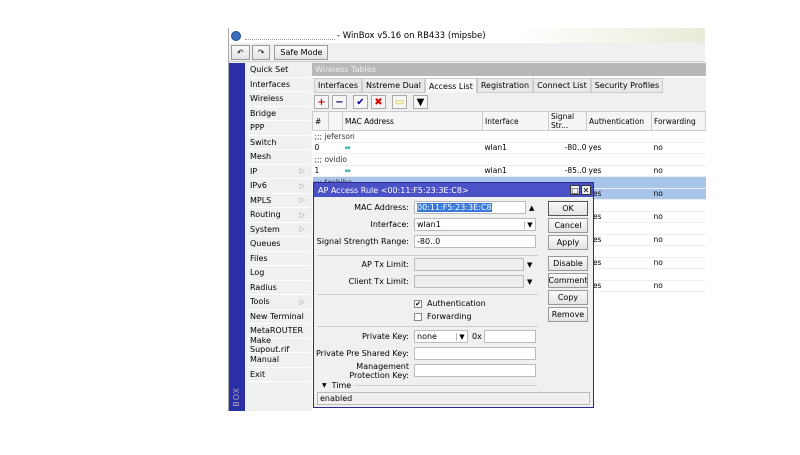 The width and height of the screenshot is (800, 455). What do you see at coordinates (470, 207) in the screenshot?
I see `mac-address-field: 00:11:F5:23:3E:C8` at bounding box center [470, 207].